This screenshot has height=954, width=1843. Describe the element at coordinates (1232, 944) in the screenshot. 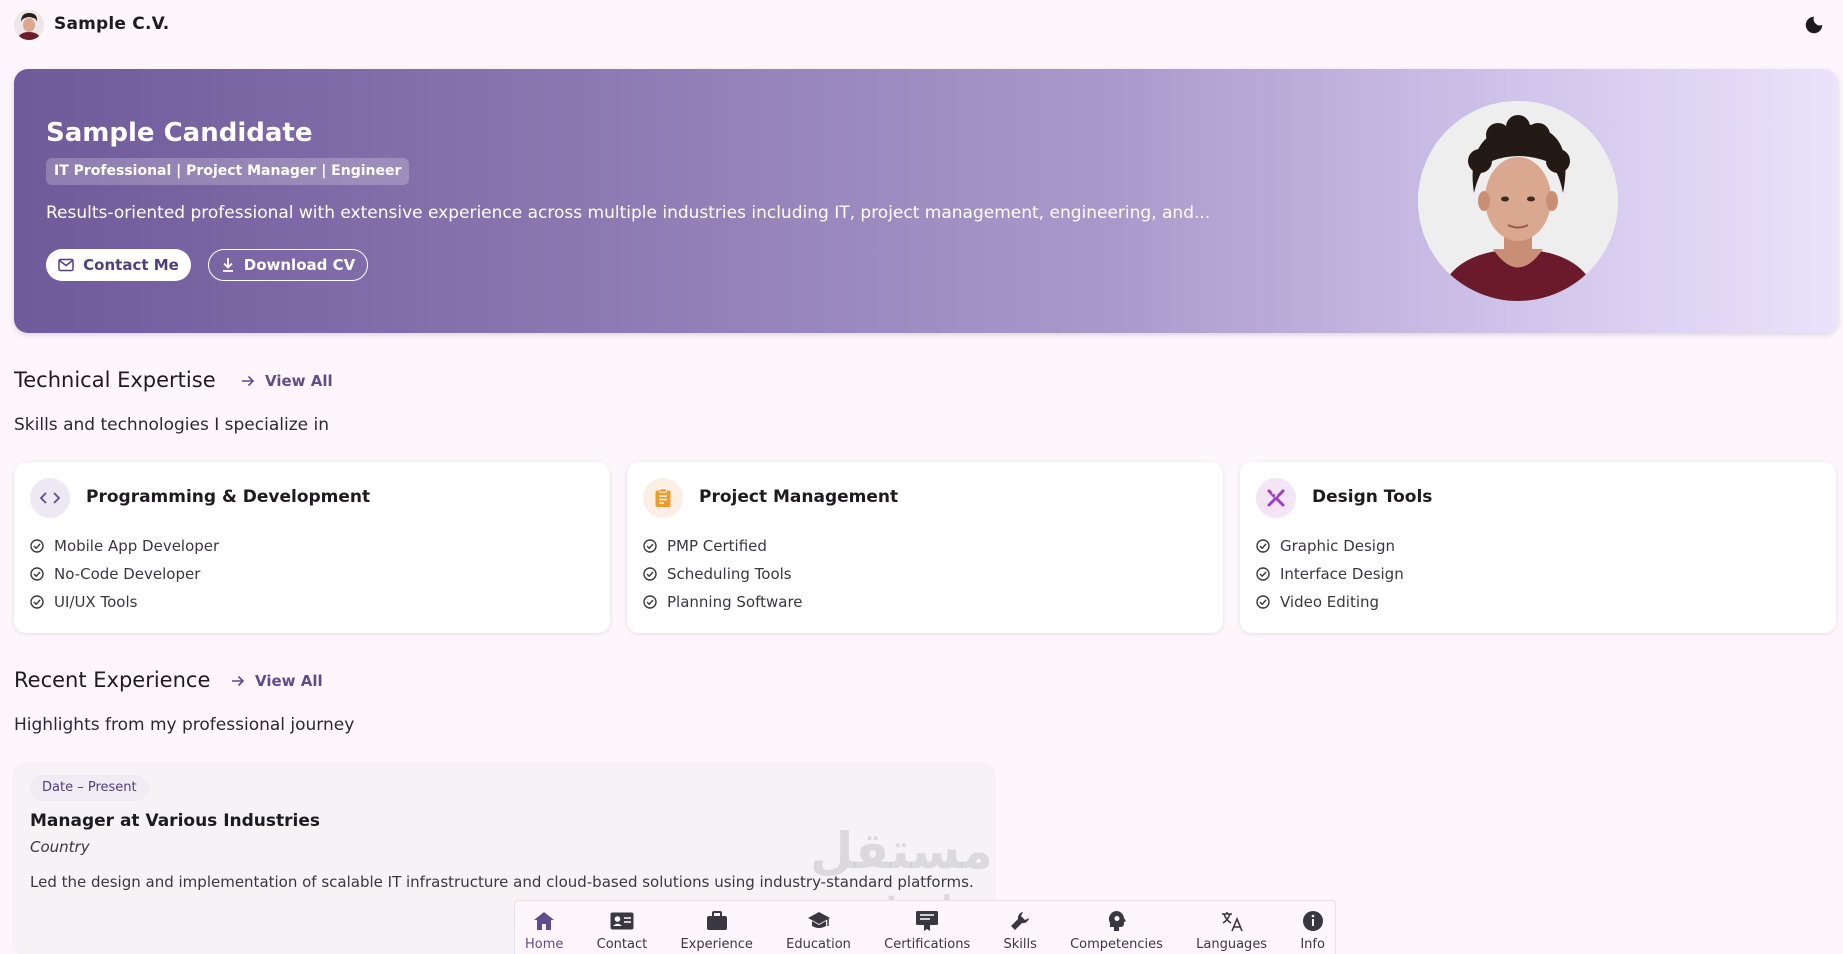

I see `nav-label: Languages` at that location.